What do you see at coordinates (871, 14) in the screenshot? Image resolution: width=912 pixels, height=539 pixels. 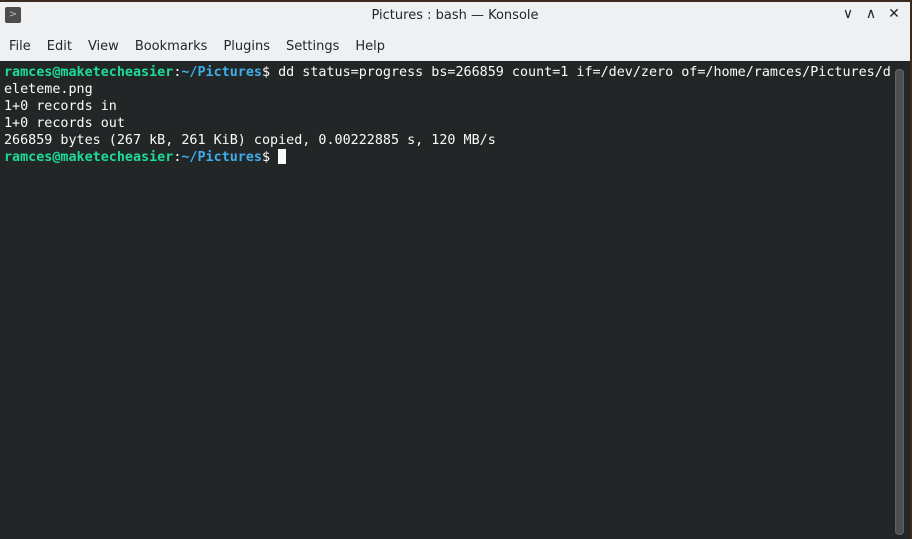 I see `maximize-icon: ∧` at bounding box center [871, 14].